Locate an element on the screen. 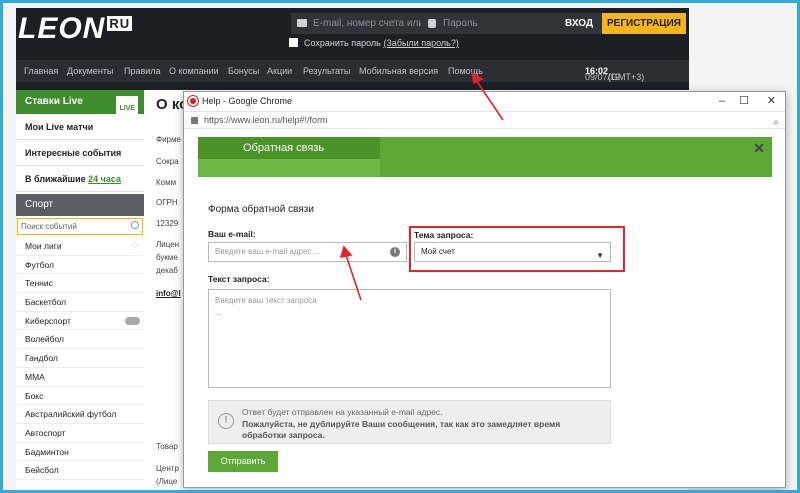 This screenshot has height=493, width=800. mail-icon is located at coordinates (302, 23).